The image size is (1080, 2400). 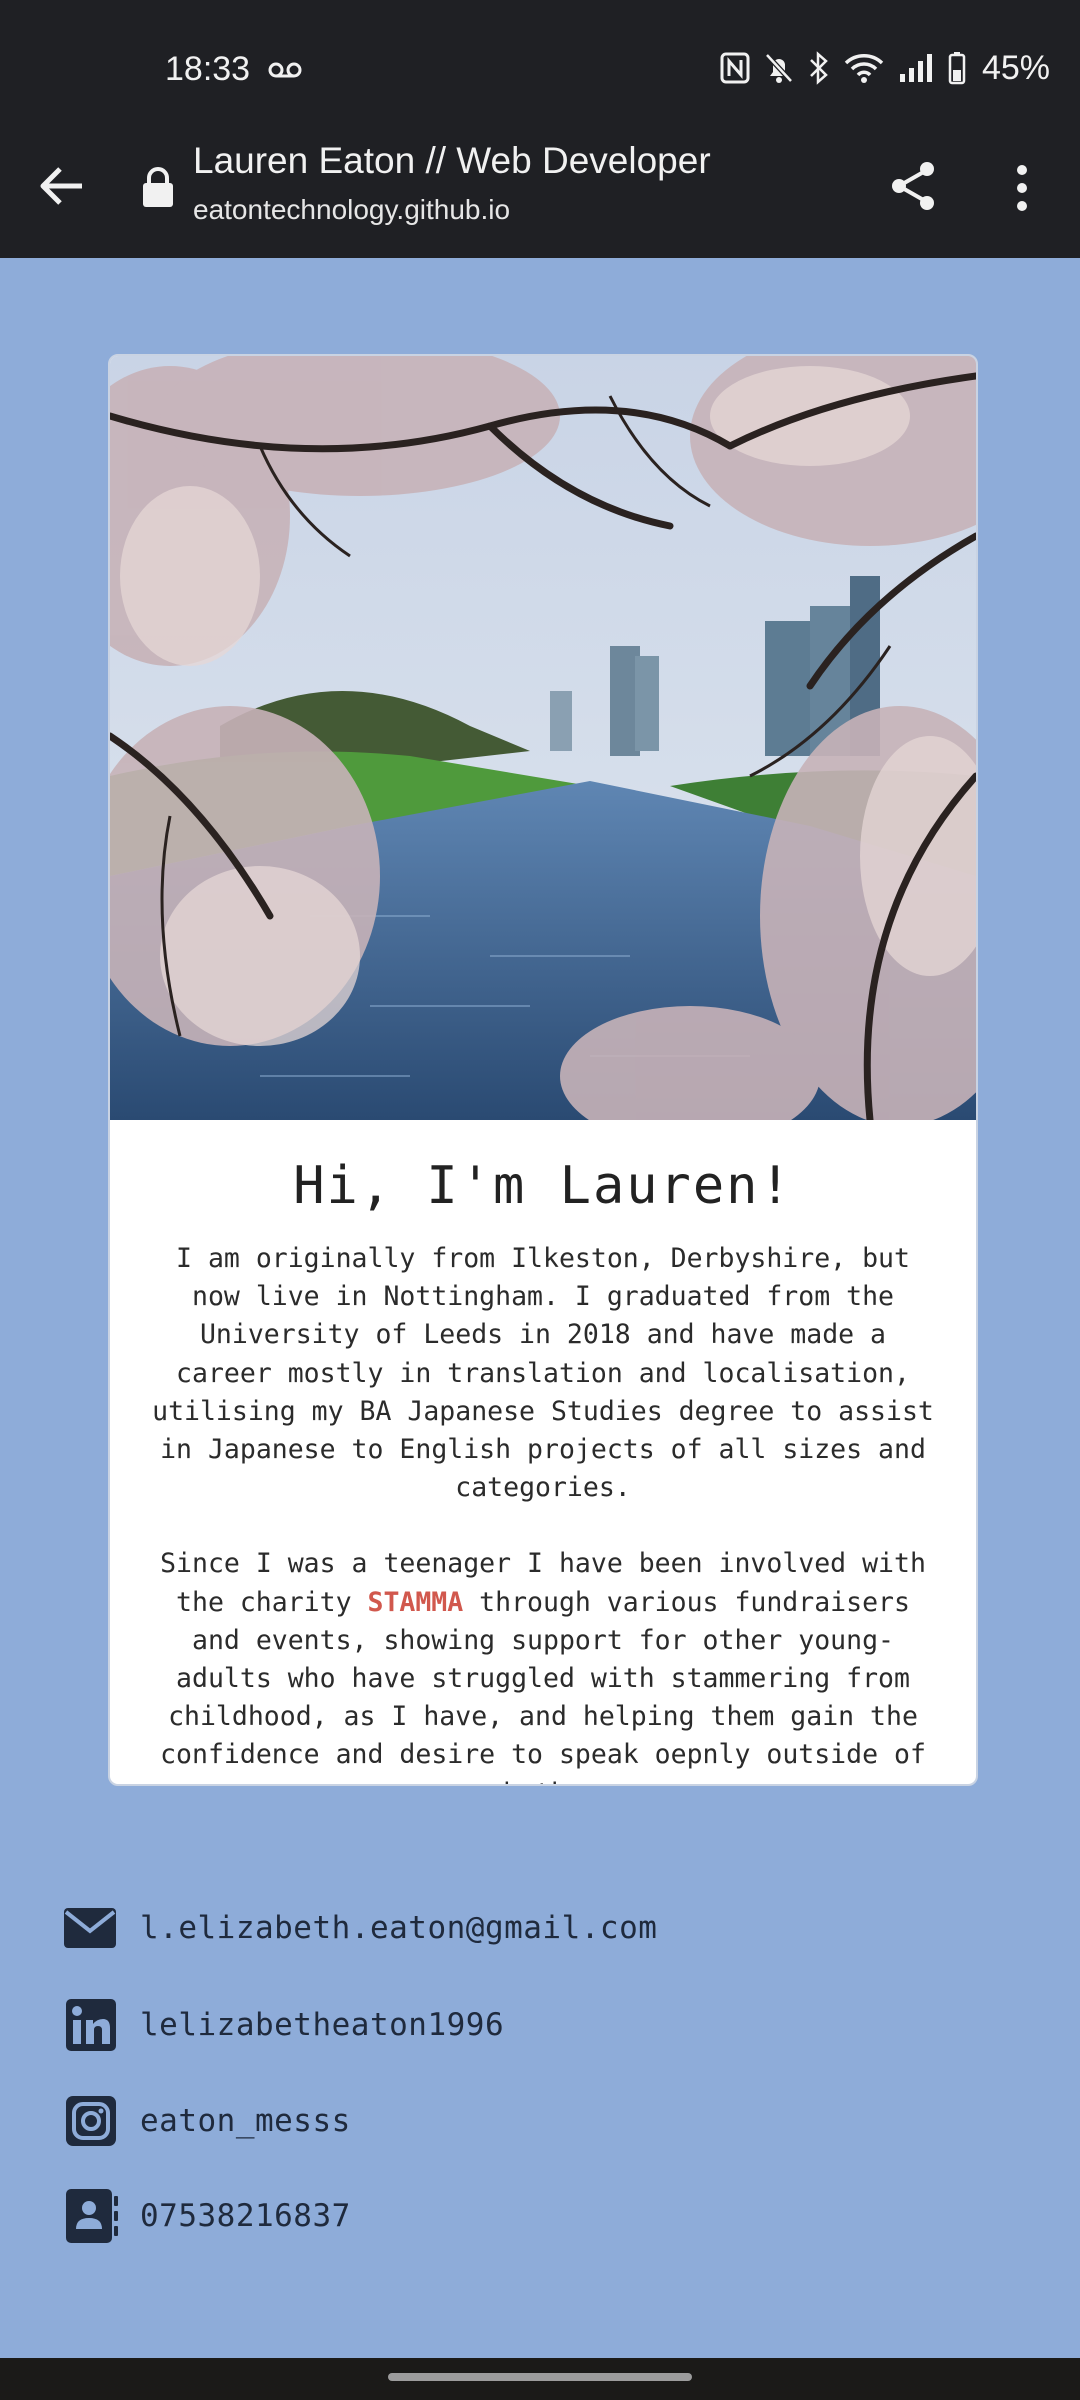 I want to click on home-gesture-handle, so click(x=540, y=2377).